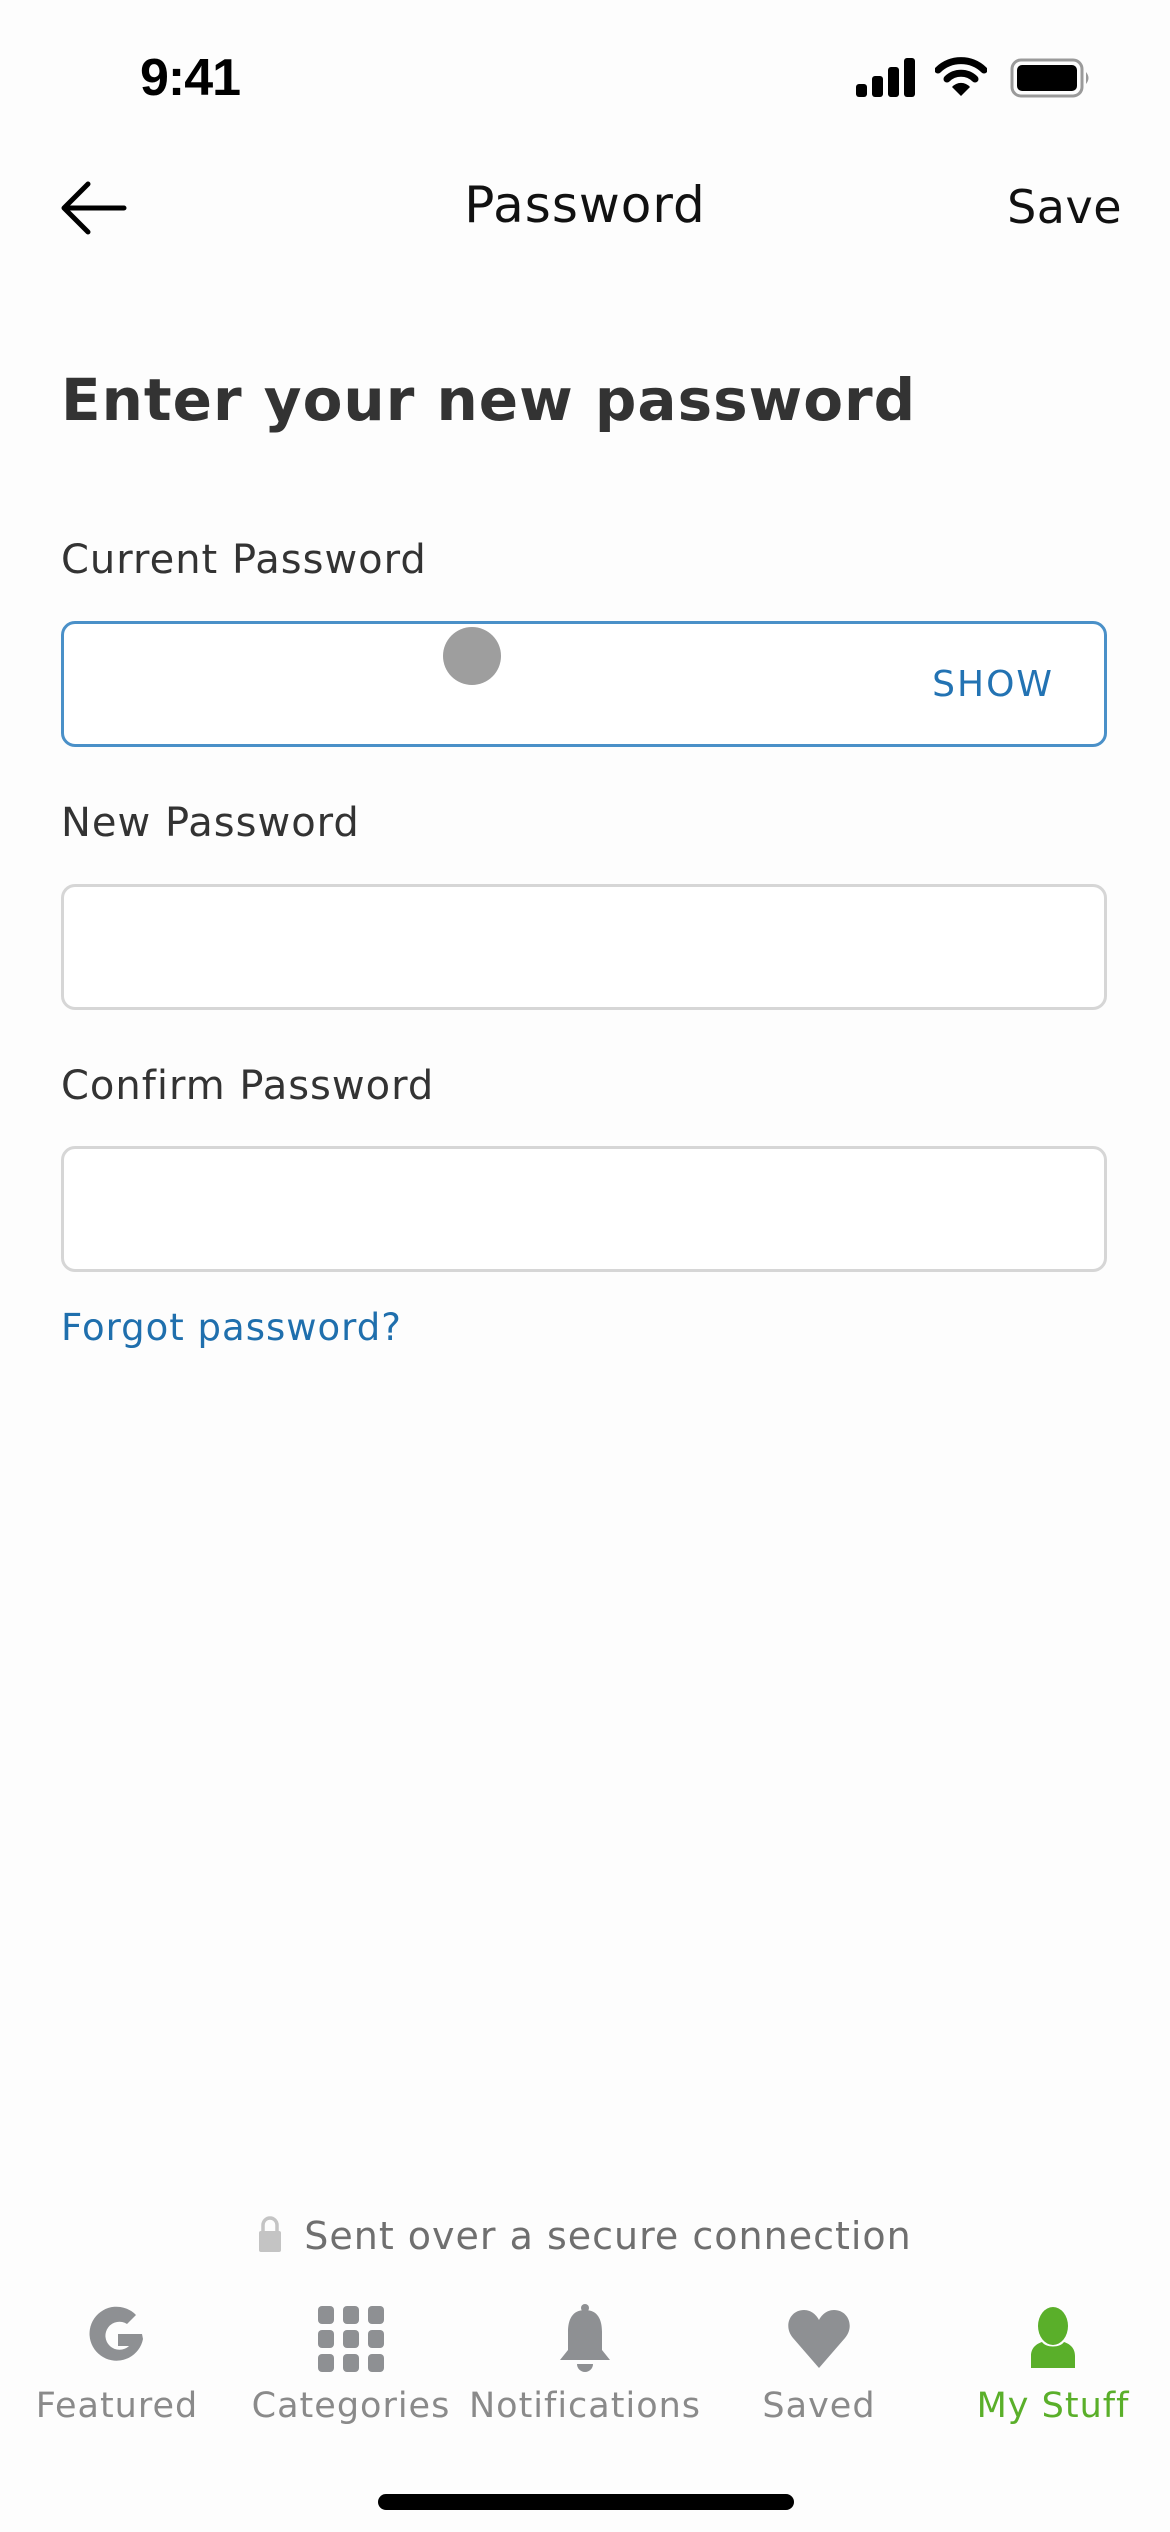  What do you see at coordinates (1053, 2371) in the screenshot?
I see `tab-my-stuff: My Stuff` at bounding box center [1053, 2371].